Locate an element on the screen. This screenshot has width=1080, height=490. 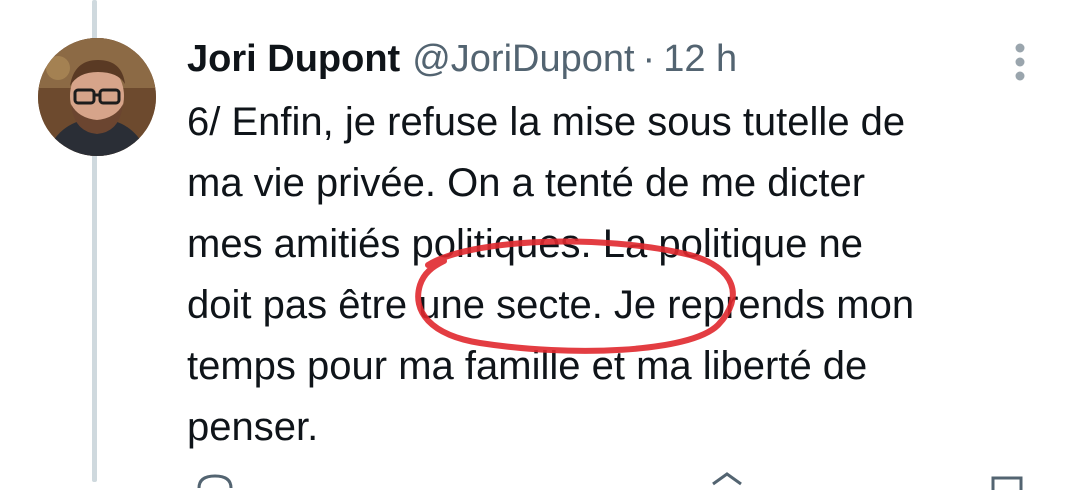
tweet-timestamp: 12 h is located at coordinates (700, 59).